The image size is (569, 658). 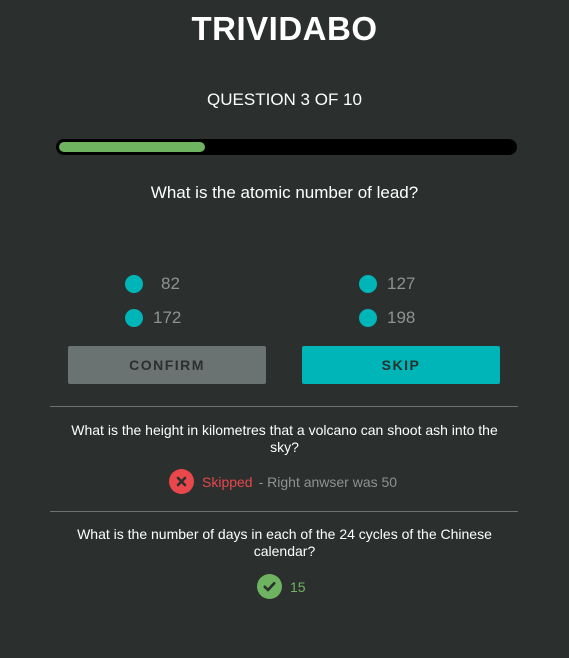 What do you see at coordinates (284, 28) in the screenshot?
I see `app-title: TRIVIDABO` at bounding box center [284, 28].